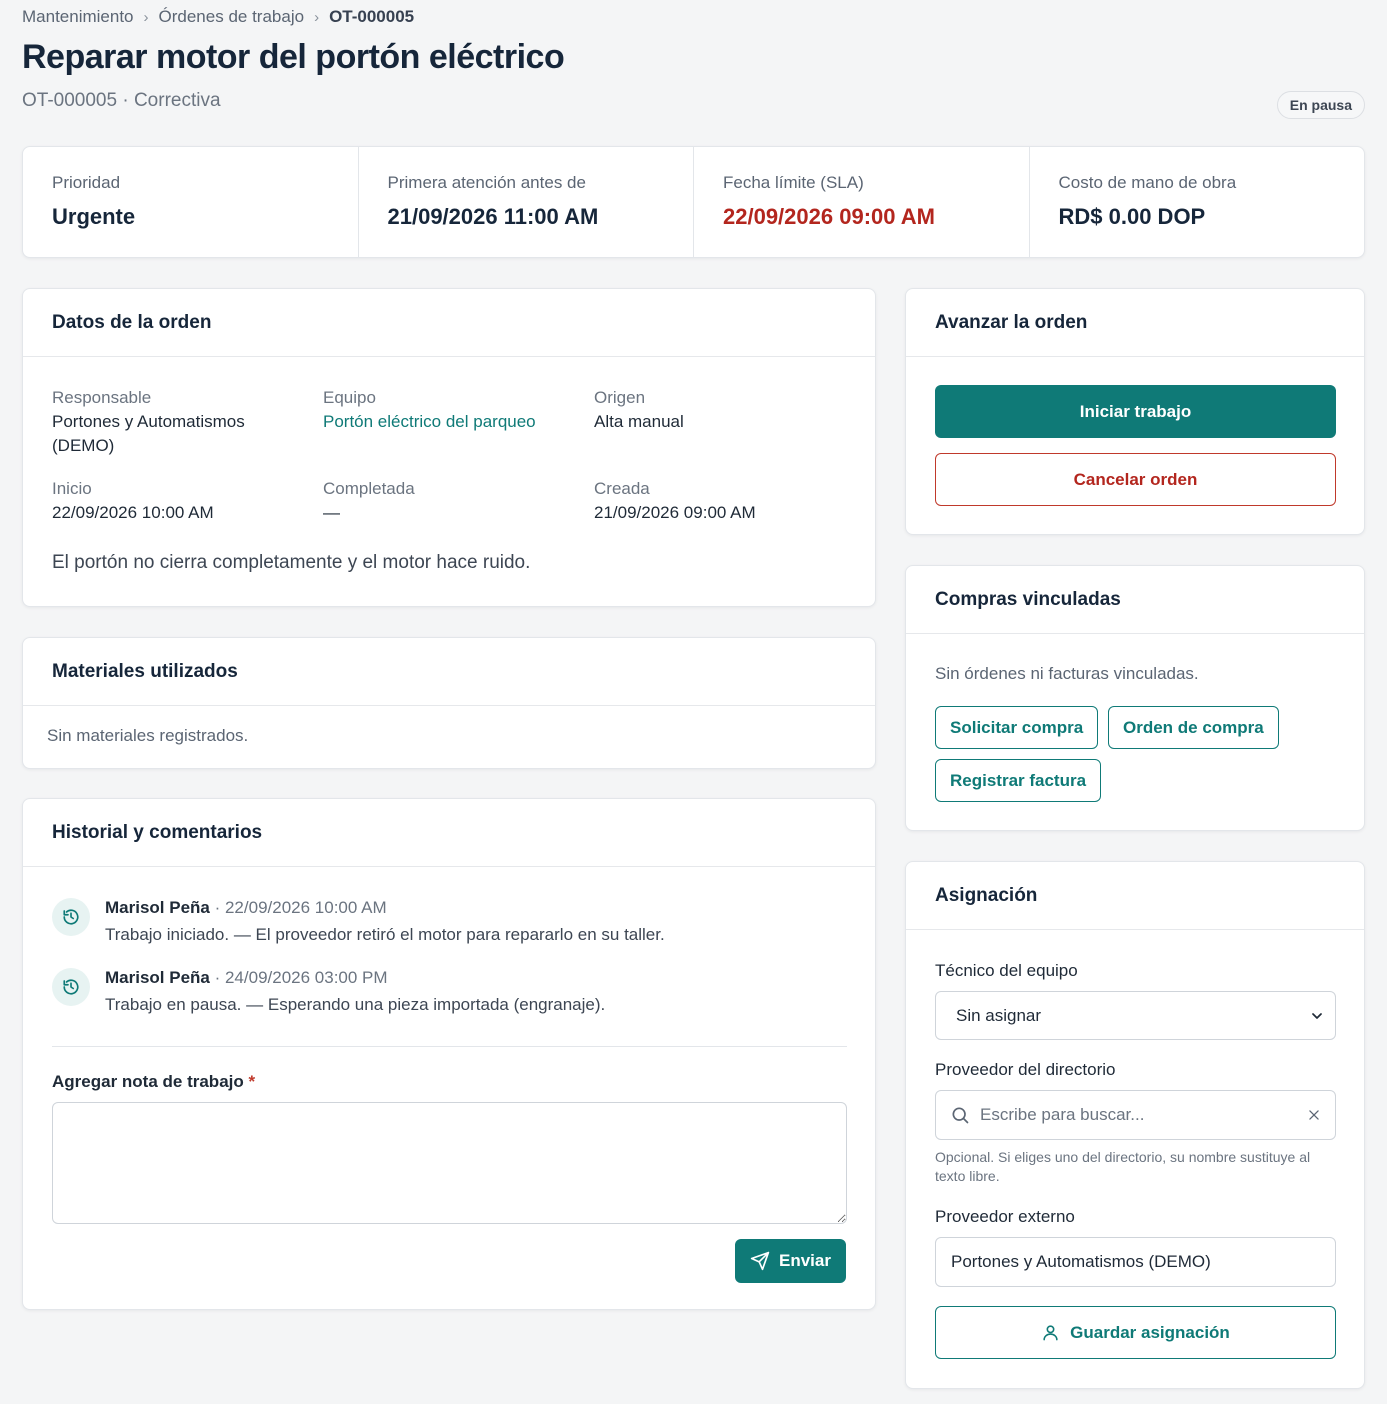 This screenshot has height=1404, width=1387. What do you see at coordinates (298, 907) in the screenshot?
I see `entry-date: · 22/09/2026 10:00 AM` at bounding box center [298, 907].